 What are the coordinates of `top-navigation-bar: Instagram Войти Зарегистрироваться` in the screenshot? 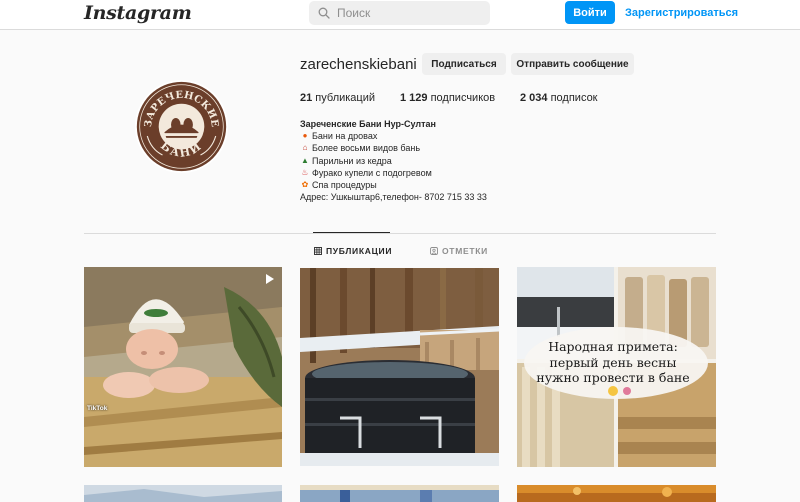 It's located at (400, 15).